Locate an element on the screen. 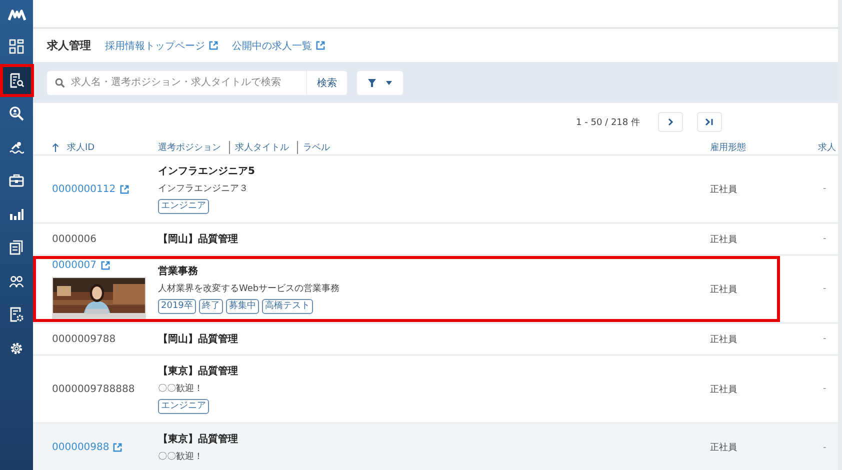  filter-button is located at coordinates (380, 82).